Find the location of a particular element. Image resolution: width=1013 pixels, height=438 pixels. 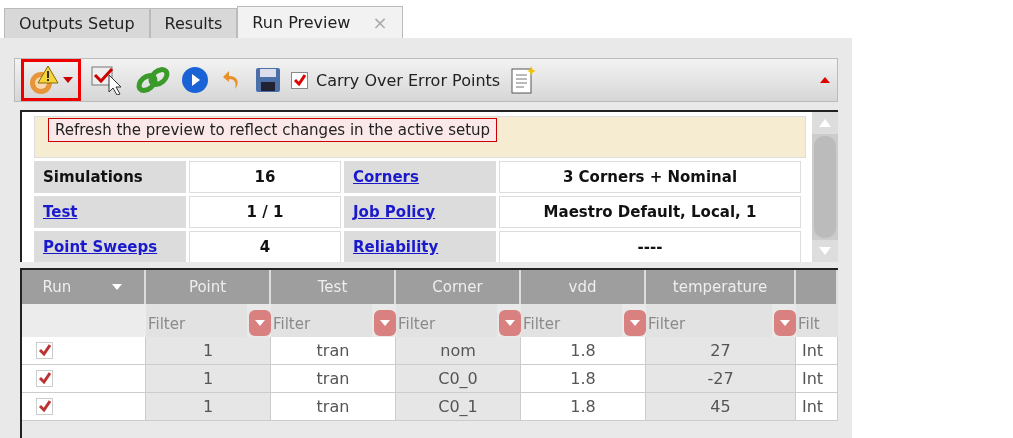

table-cell: nom is located at coordinates (458, 351).